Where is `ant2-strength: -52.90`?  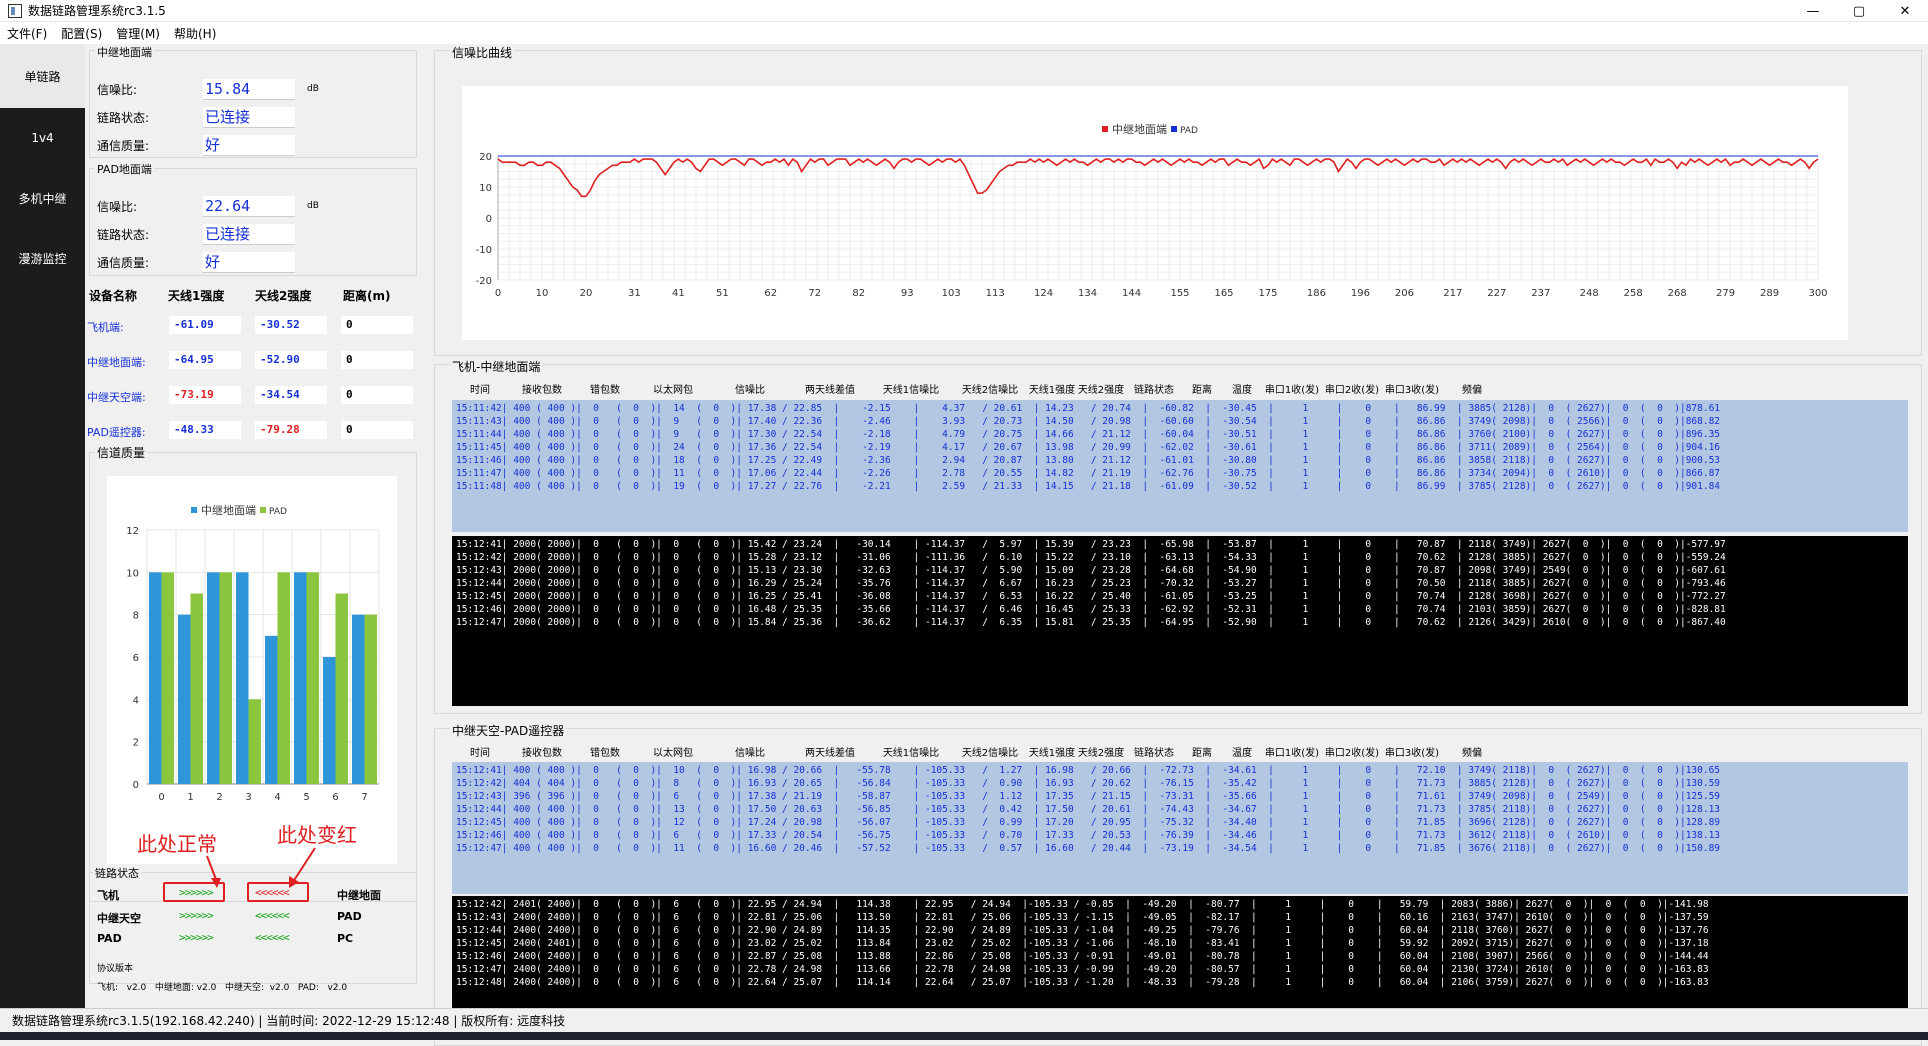 ant2-strength: -52.90 is located at coordinates (291, 360).